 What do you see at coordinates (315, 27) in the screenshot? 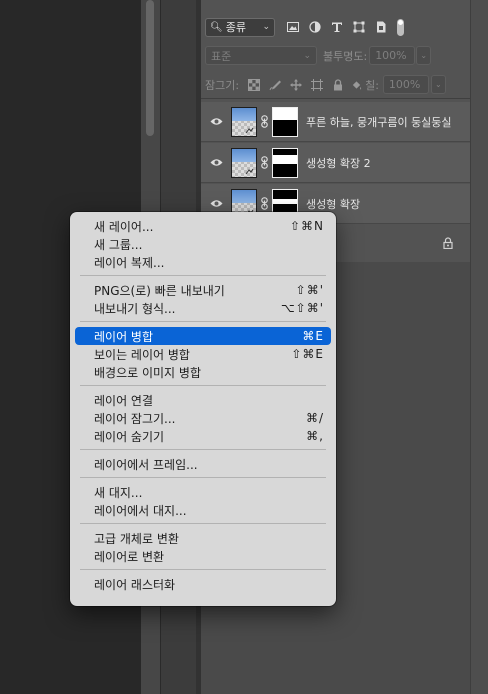
I see `adjustment-layer-filter-icon` at bounding box center [315, 27].